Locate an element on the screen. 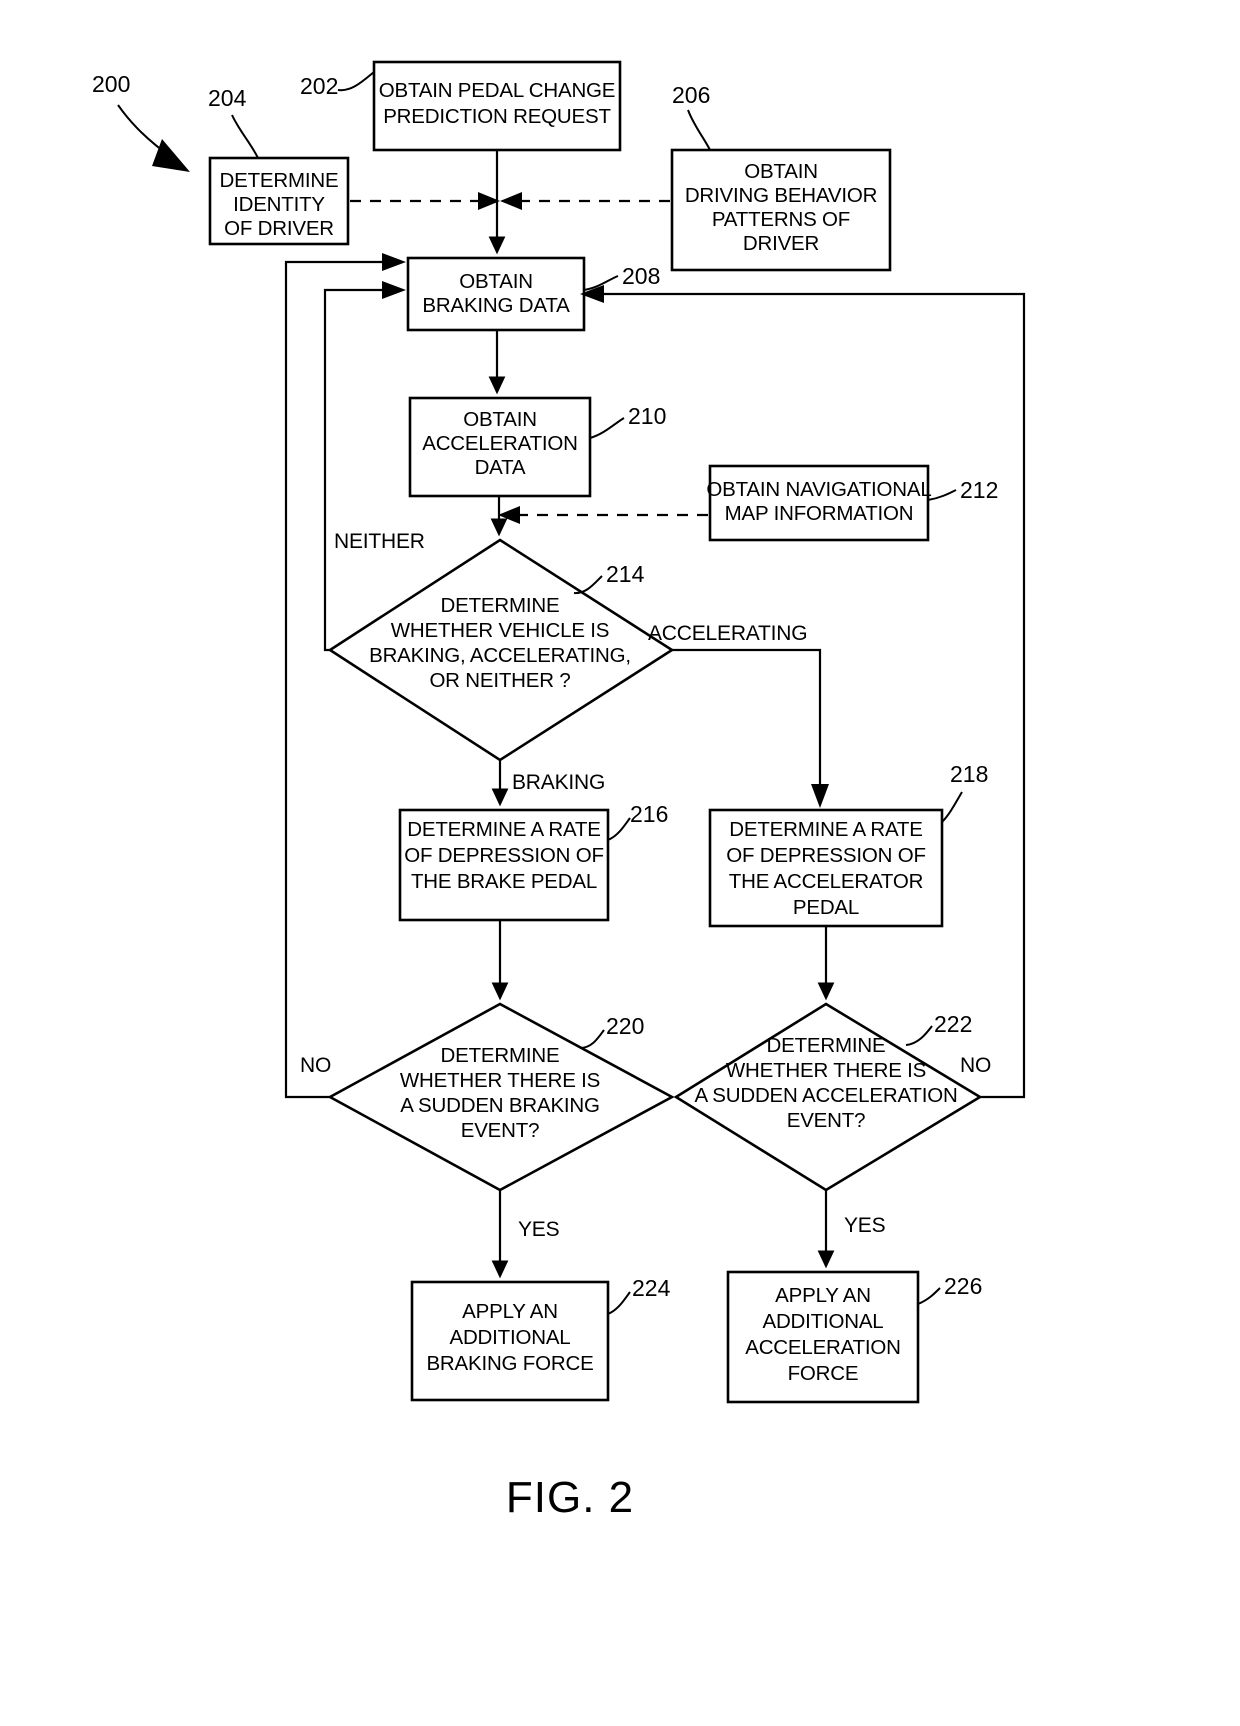 The image size is (1240, 1726). node-226-line-3: ACCELERATION is located at coordinates (823, 1347).